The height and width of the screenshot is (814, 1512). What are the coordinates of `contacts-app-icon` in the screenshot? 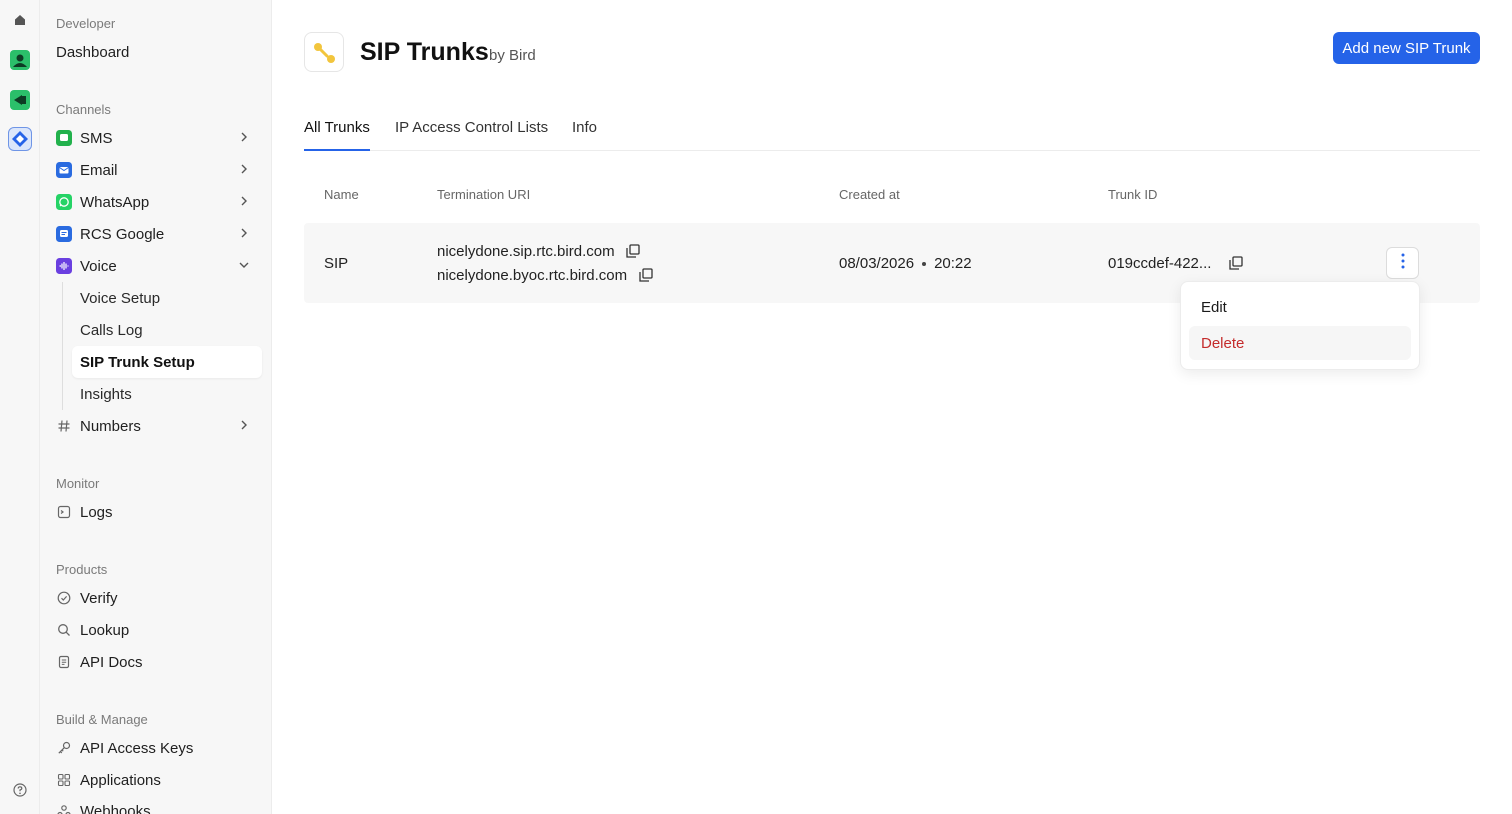 It's located at (20, 60).